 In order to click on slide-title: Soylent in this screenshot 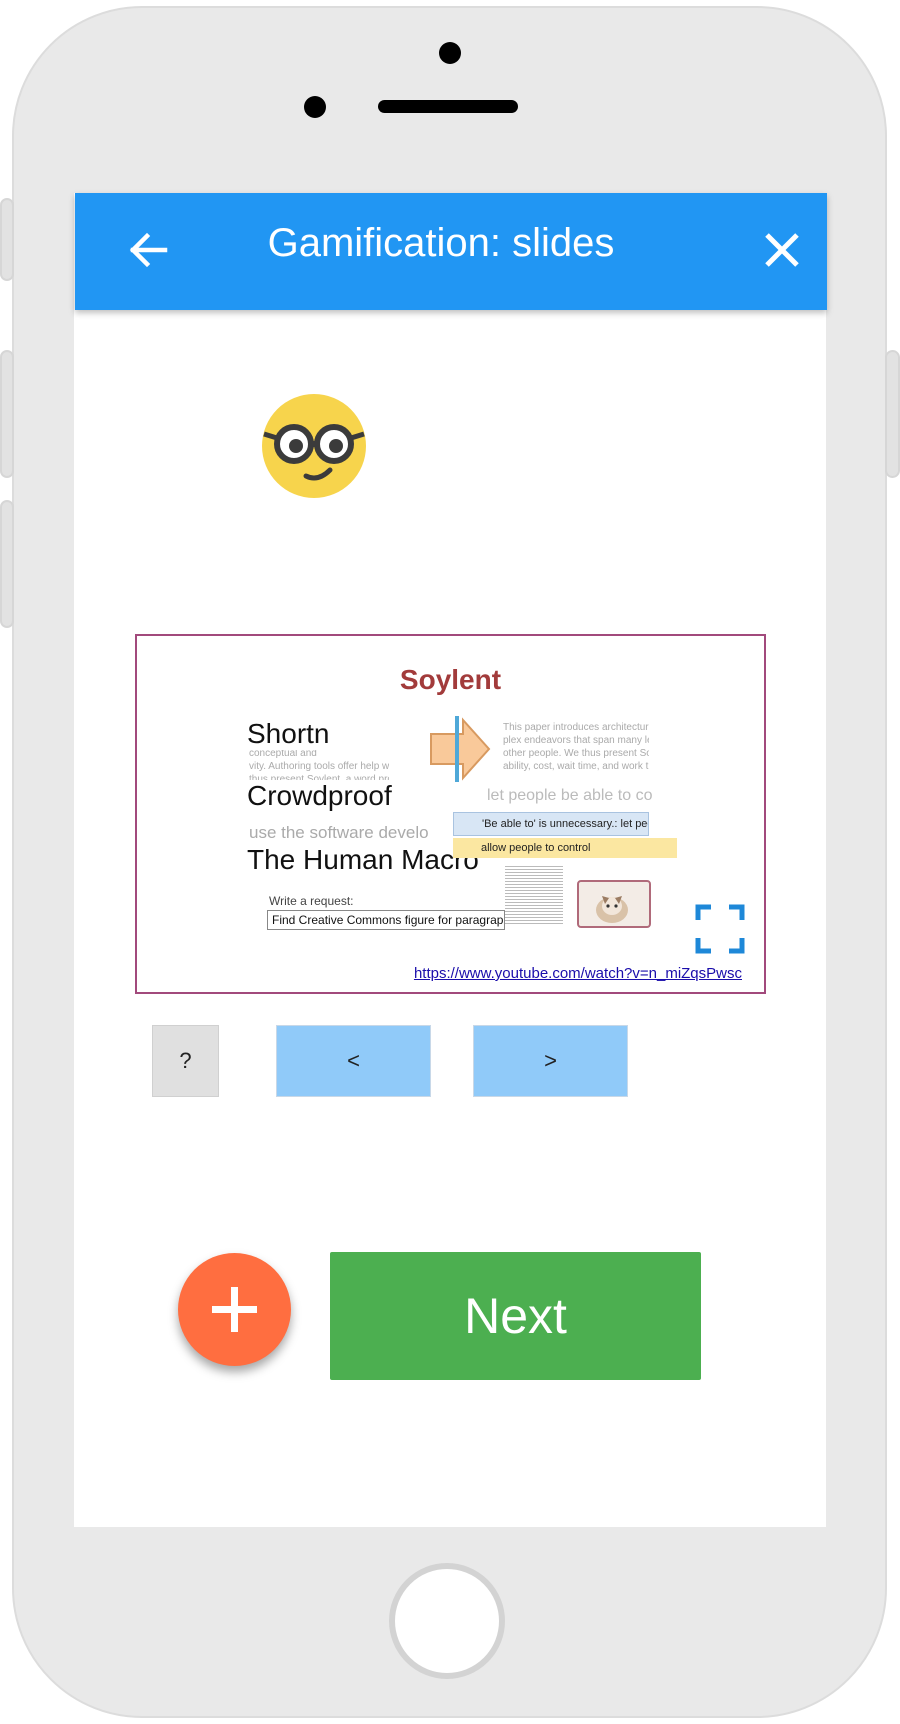, I will do `click(450, 679)`.